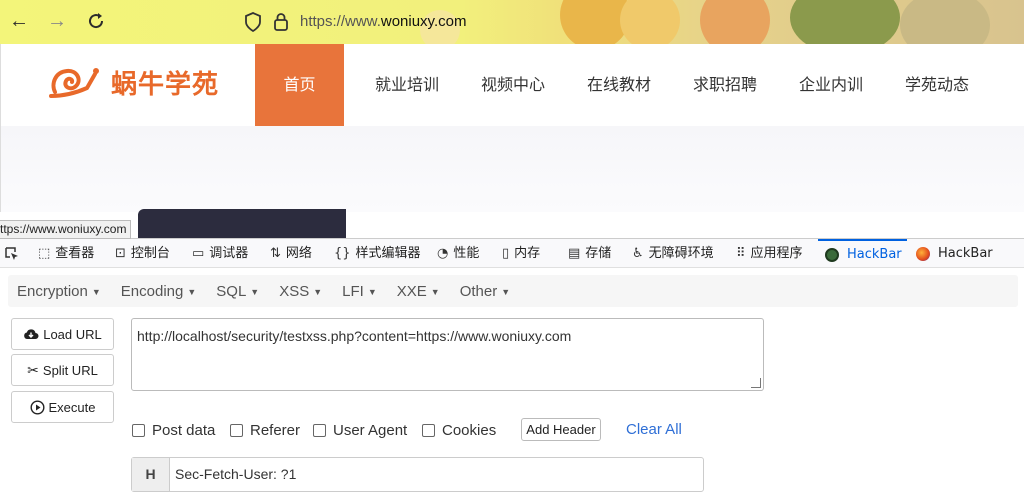  I want to click on tab-style-editor: {} 样式编辑器, so click(377, 253).